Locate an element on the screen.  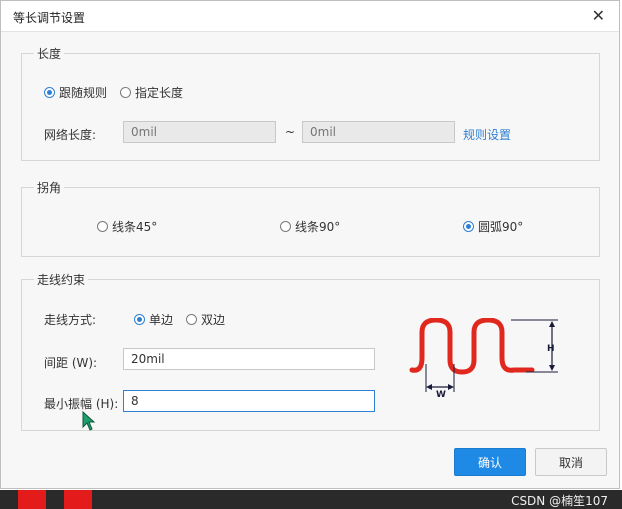
routing-legend: 走线约束 is located at coordinates (61, 279).